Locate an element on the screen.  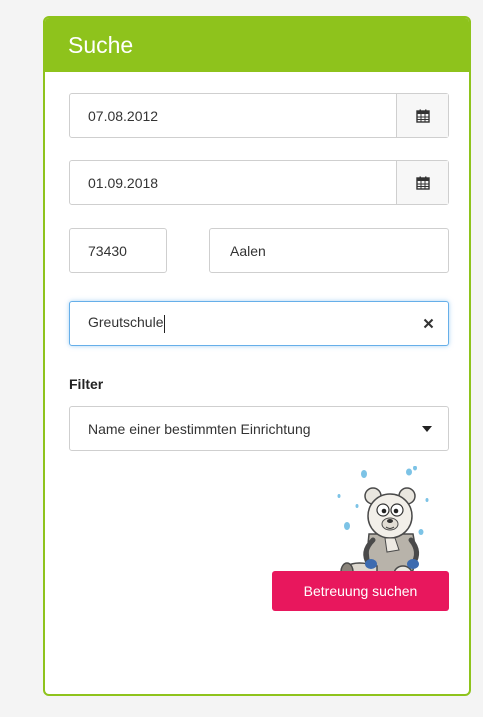
zip-field: 73430 is located at coordinates (118, 250).